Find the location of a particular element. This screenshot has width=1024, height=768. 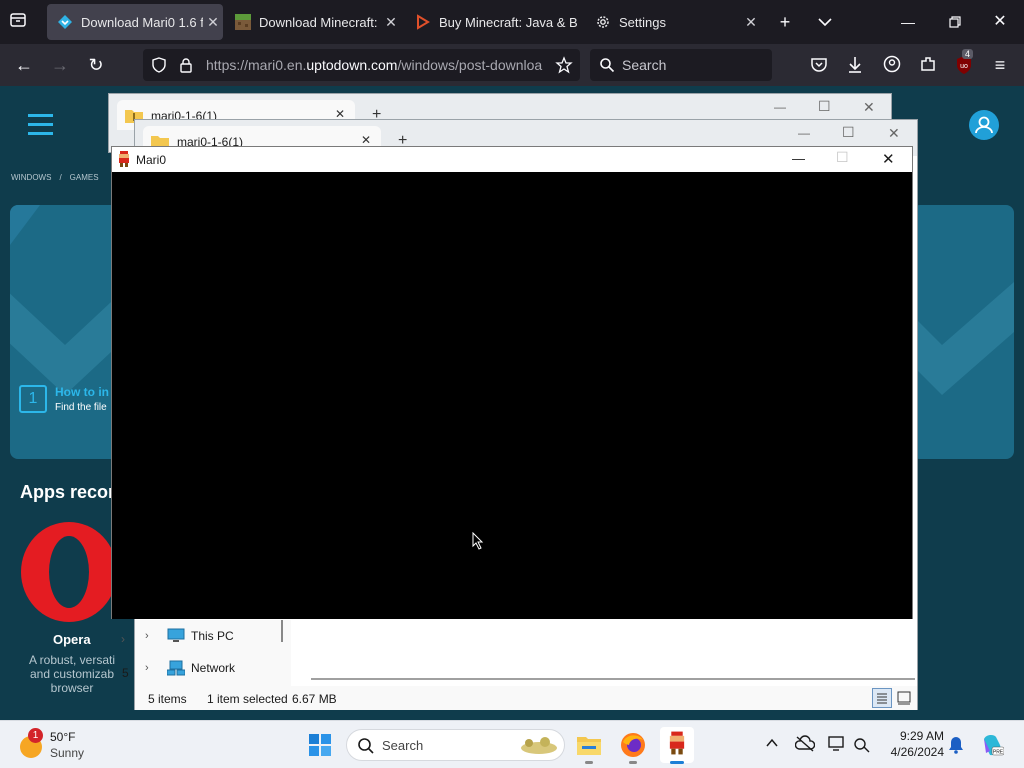

tab-minecraft-download: Download Minecraft: Ja ✕ is located at coordinates (313, 22).